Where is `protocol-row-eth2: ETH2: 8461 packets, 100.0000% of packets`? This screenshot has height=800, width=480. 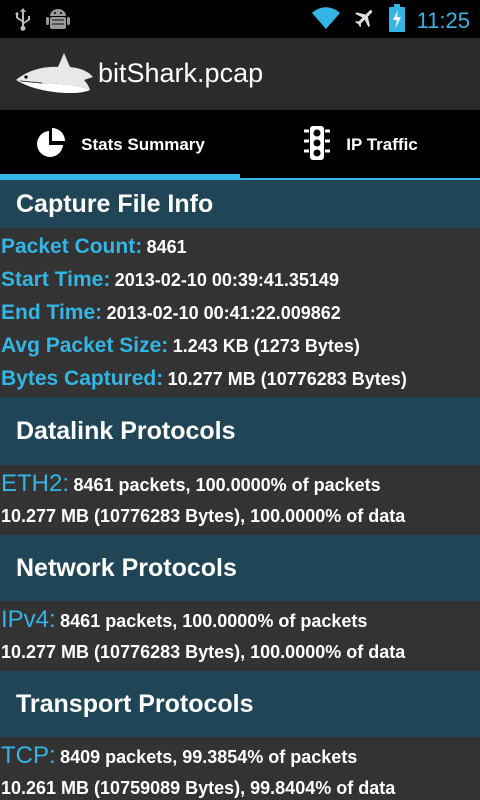 protocol-row-eth2: ETH2: 8461 packets, 100.0000% of packets is located at coordinates (240, 483).